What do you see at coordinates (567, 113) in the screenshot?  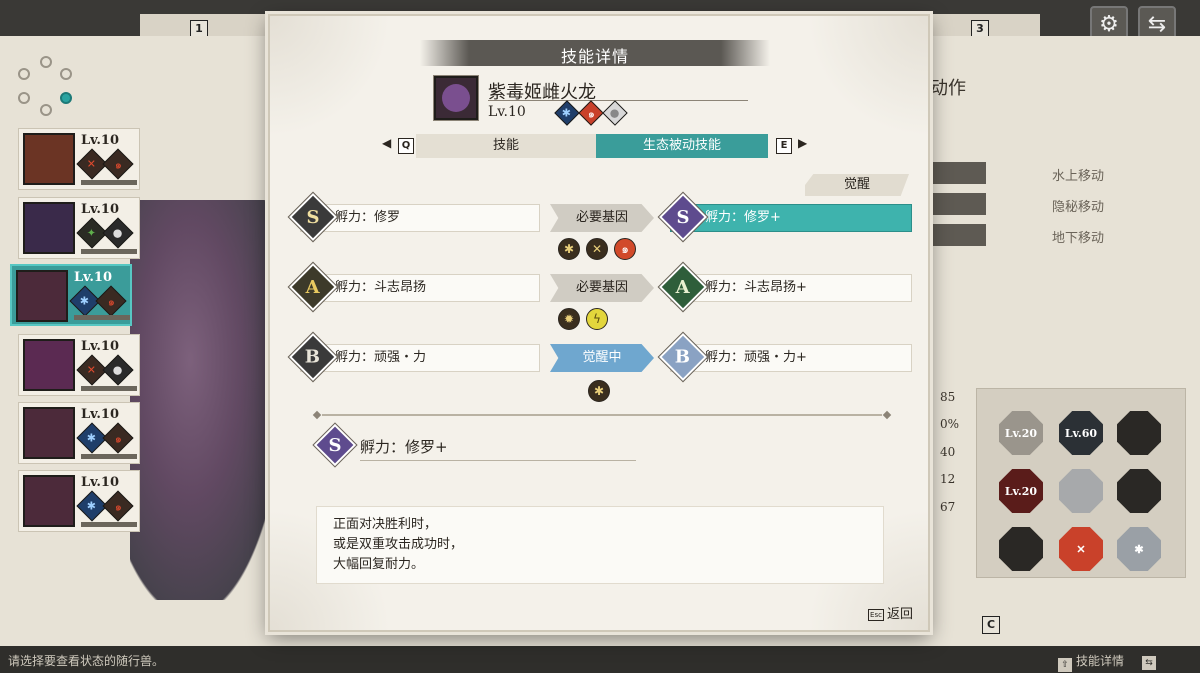 I see `speed-gem-icon: ✱` at bounding box center [567, 113].